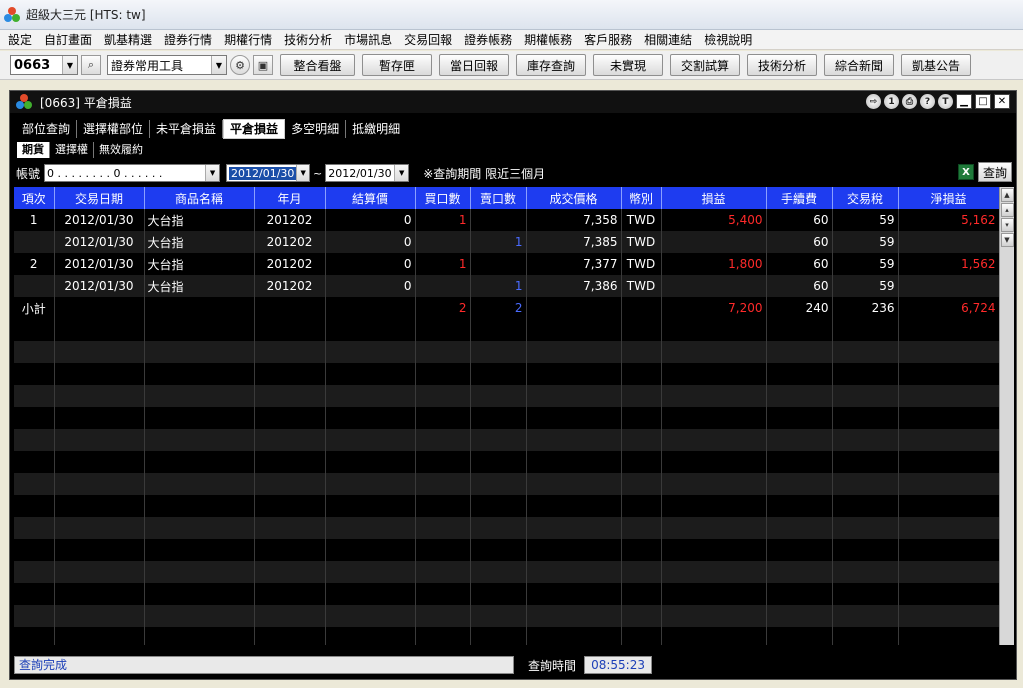 The image size is (1023, 688). Describe the element at coordinates (574, 198) in the screenshot. I see `column-header: 成交價格` at that location.